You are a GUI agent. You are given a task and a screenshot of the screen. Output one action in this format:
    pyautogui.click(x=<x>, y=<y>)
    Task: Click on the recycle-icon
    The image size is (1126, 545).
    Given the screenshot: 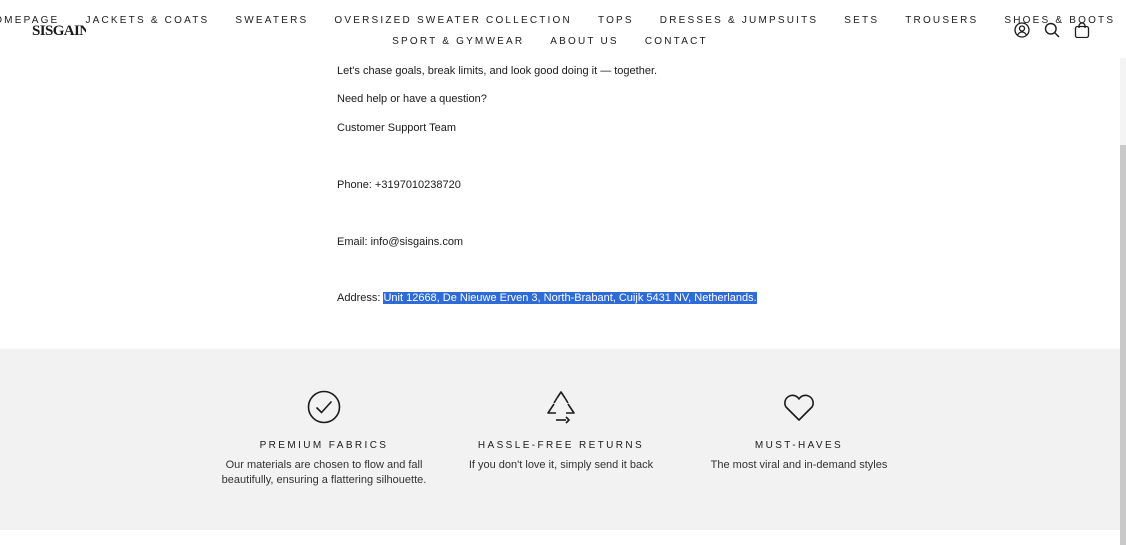 What is the action you would take?
    pyautogui.click(x=561, y=407)
    